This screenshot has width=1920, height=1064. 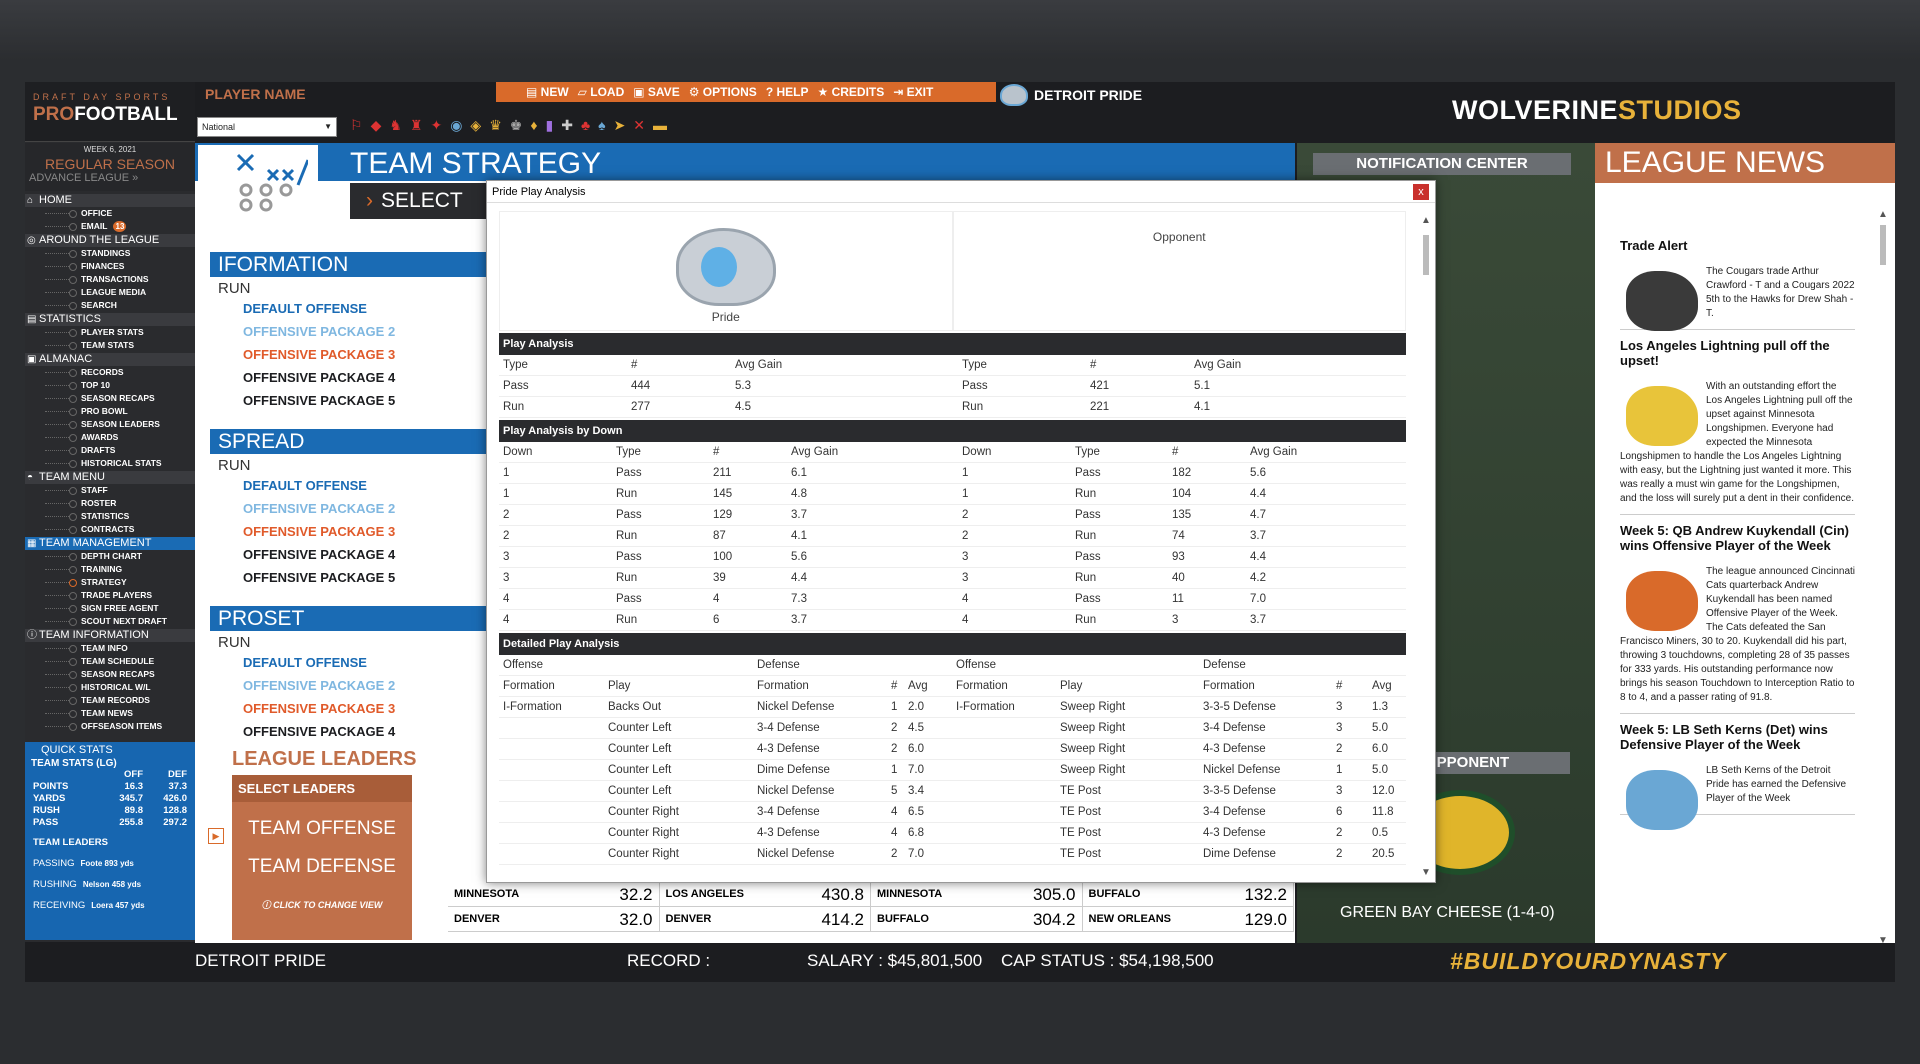 I want to click on team-logo-icon: ✦, so click(x=436, y=125).